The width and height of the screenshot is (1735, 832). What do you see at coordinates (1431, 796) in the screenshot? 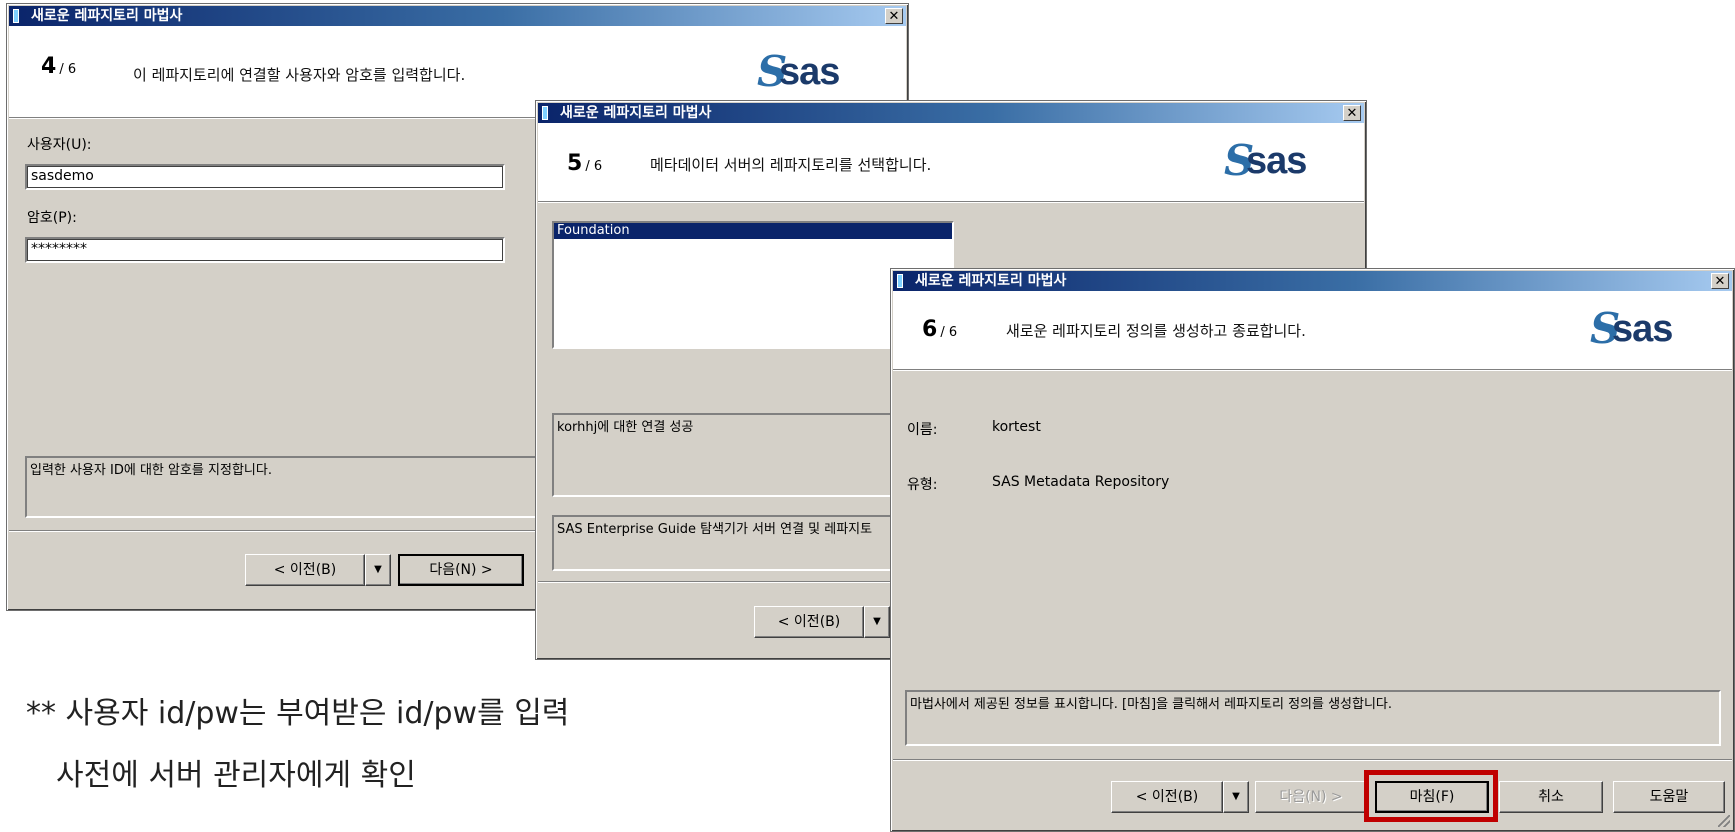
I see `finish-button-highlight` at bounding box center [1431, 796].